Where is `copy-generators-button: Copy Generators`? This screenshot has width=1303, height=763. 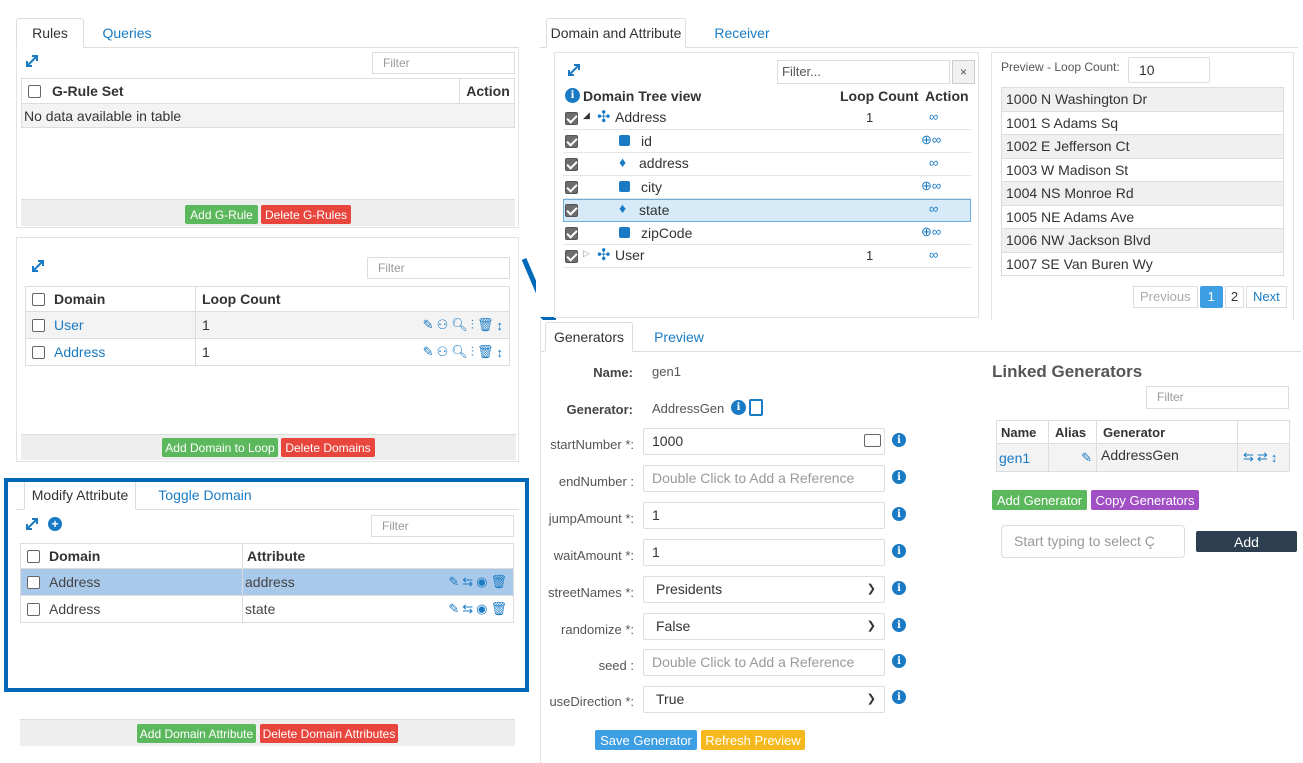 copy-generators-button: Copy Generators is located at coordinates (1145, 500).